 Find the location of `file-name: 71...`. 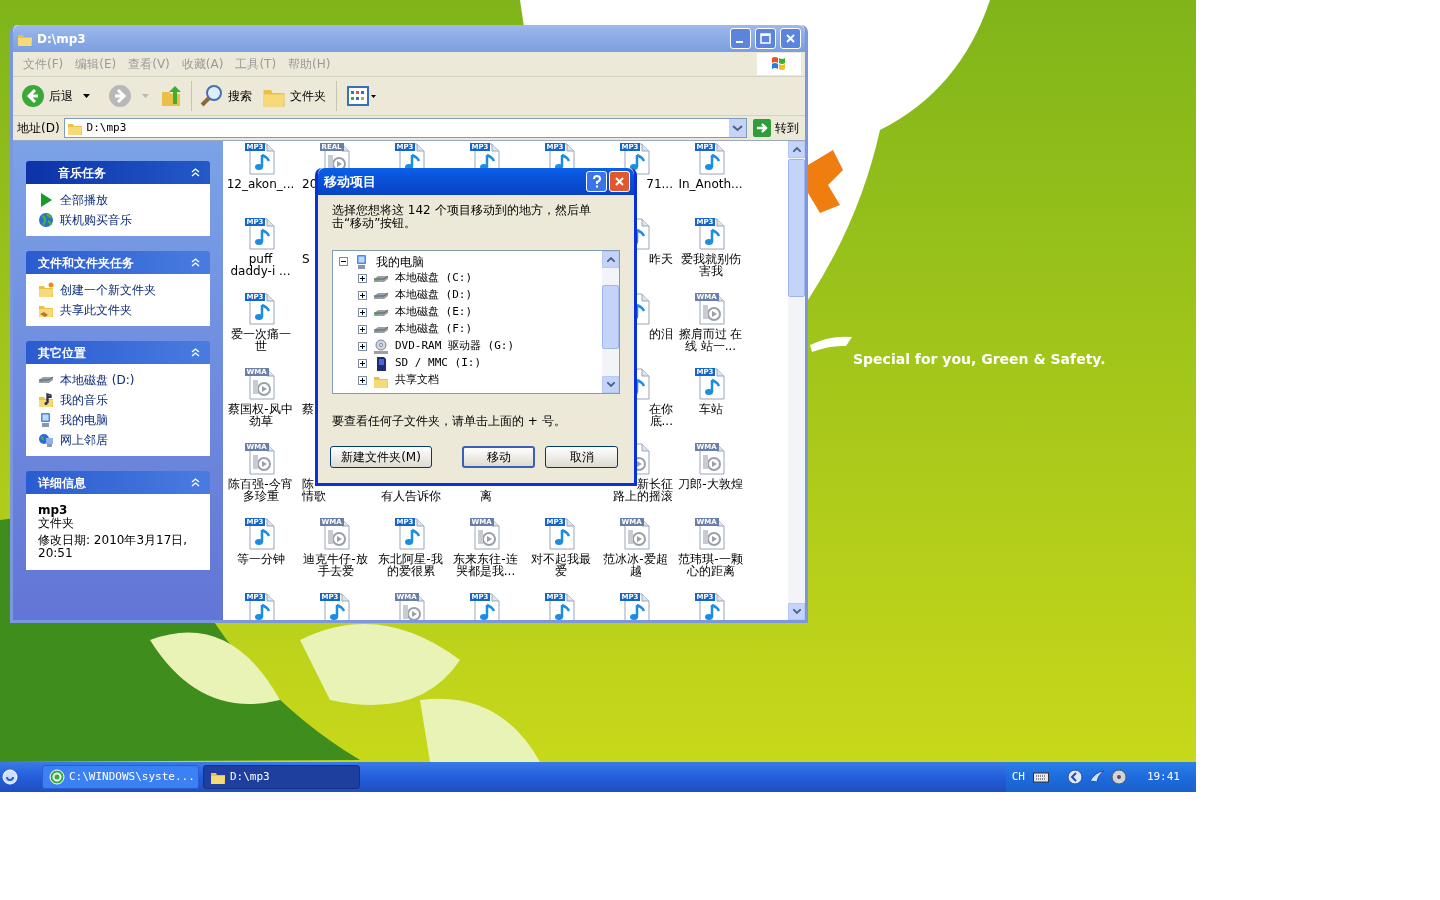

file-name: 71... is located at coordinates (659, 184).